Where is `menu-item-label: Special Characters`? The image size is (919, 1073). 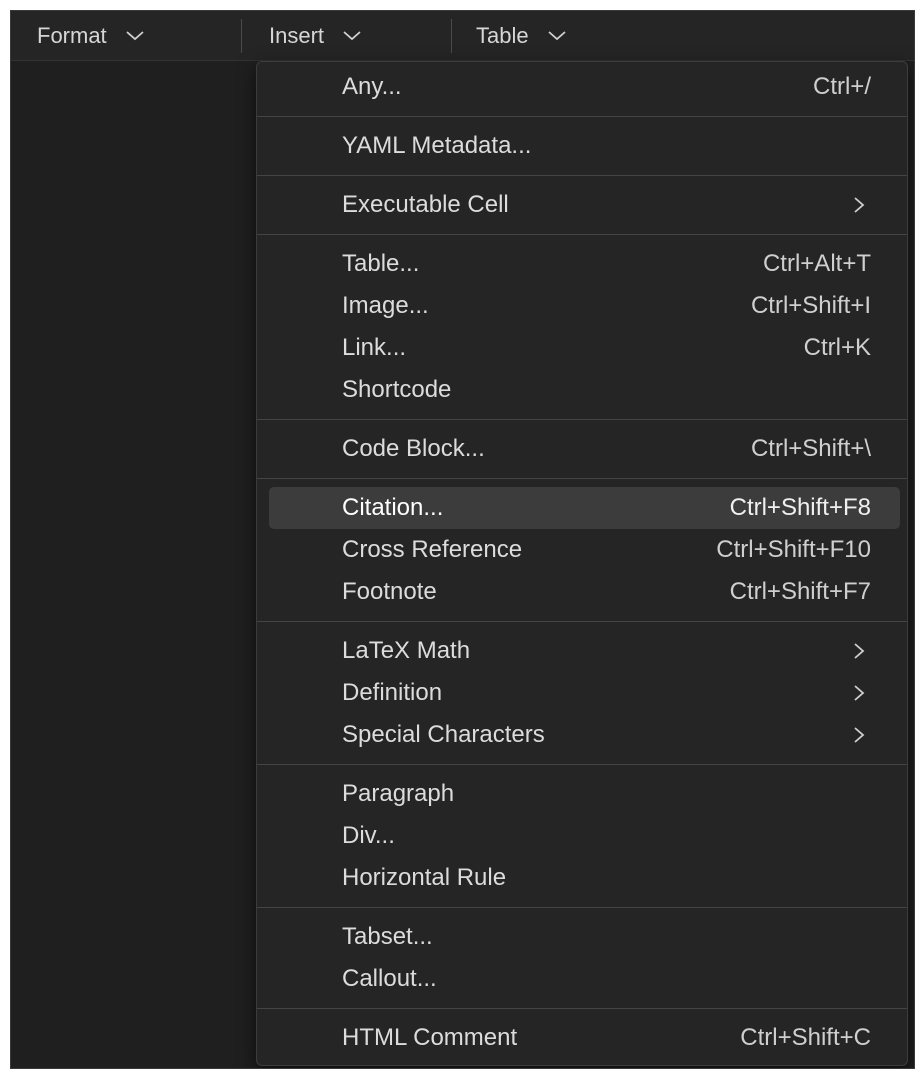
menu-item-label: Special Characters is located at coordinates (443, 734).